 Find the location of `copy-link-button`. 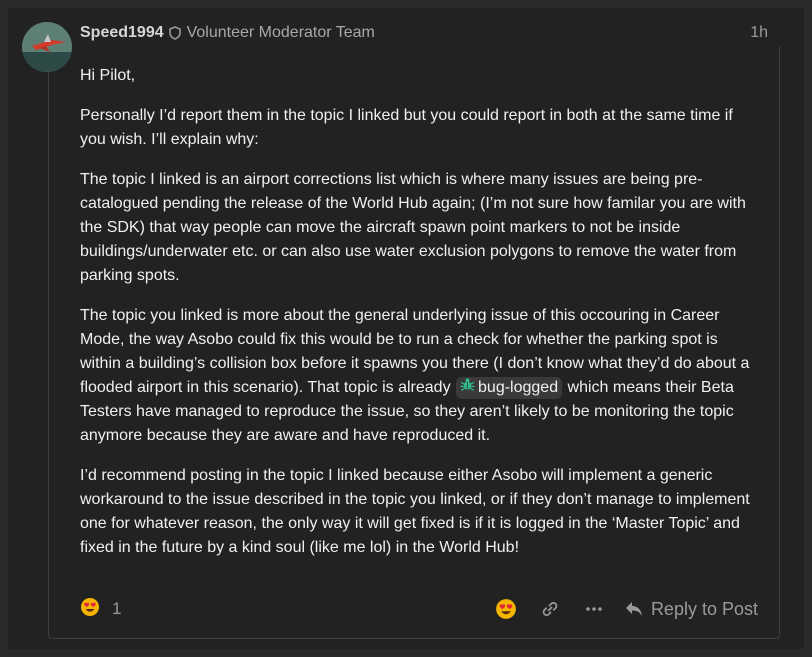

copy-link-button is located at coordinates (550, 609).